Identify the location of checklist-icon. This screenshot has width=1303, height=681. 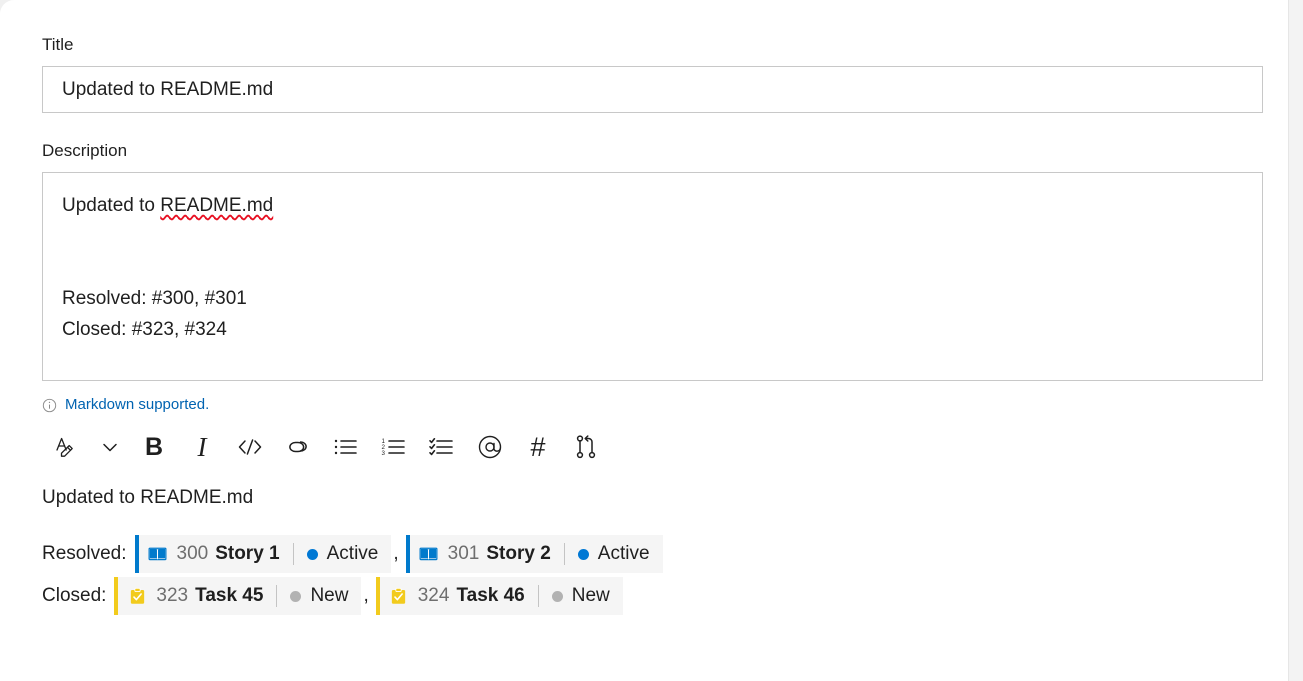
(442, 447).